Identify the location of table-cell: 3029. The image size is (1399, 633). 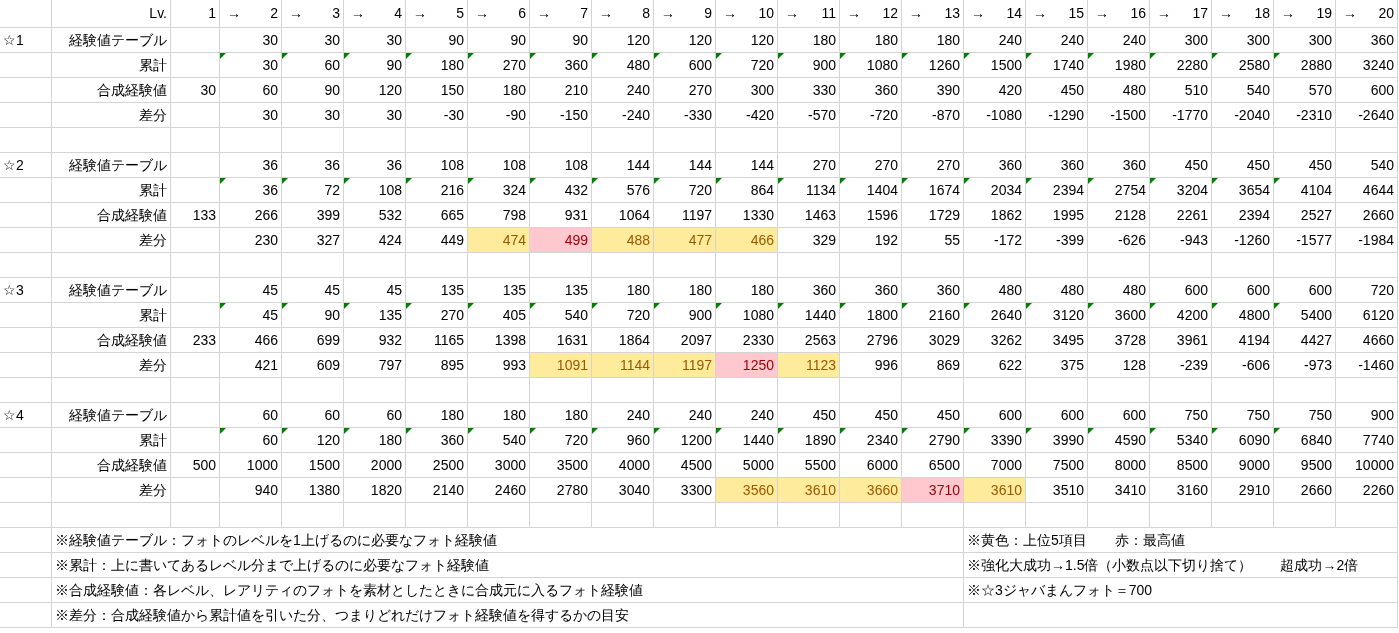
(933, 340).